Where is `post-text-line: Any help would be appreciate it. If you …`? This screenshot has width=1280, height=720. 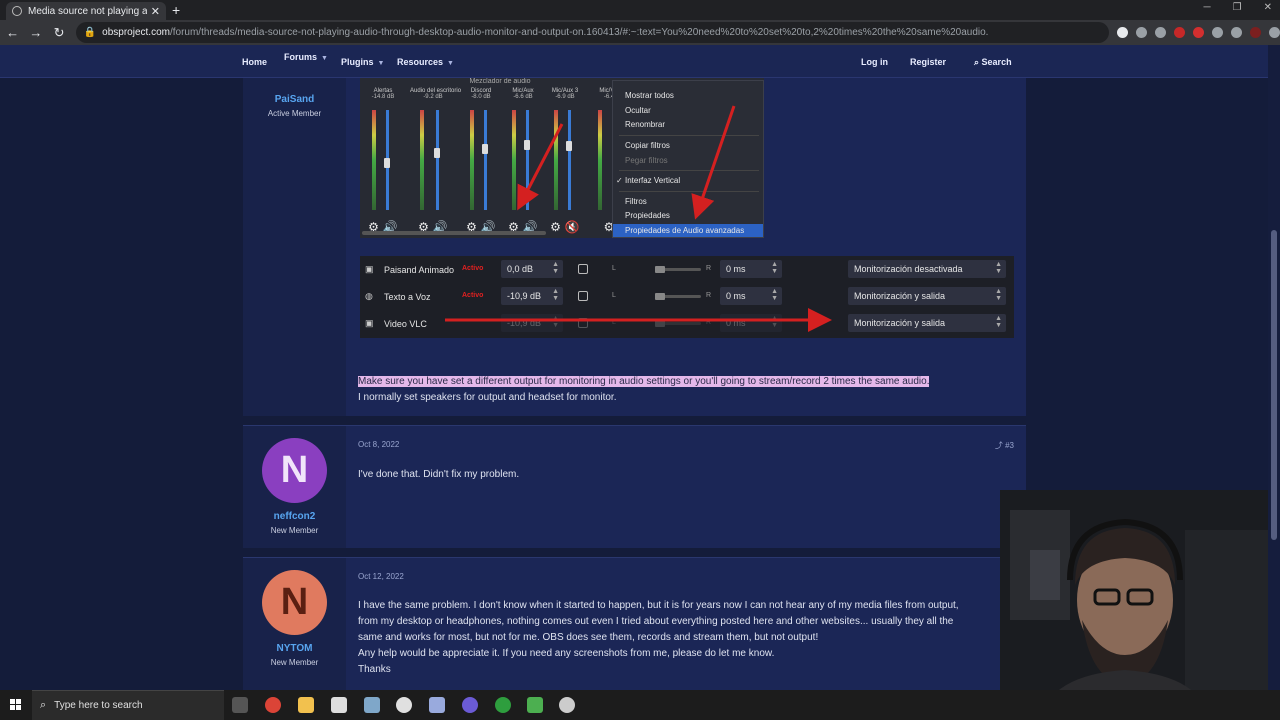 post-text-line: Any help would be appreciate it. If you … is located at coordinates (566, 653).